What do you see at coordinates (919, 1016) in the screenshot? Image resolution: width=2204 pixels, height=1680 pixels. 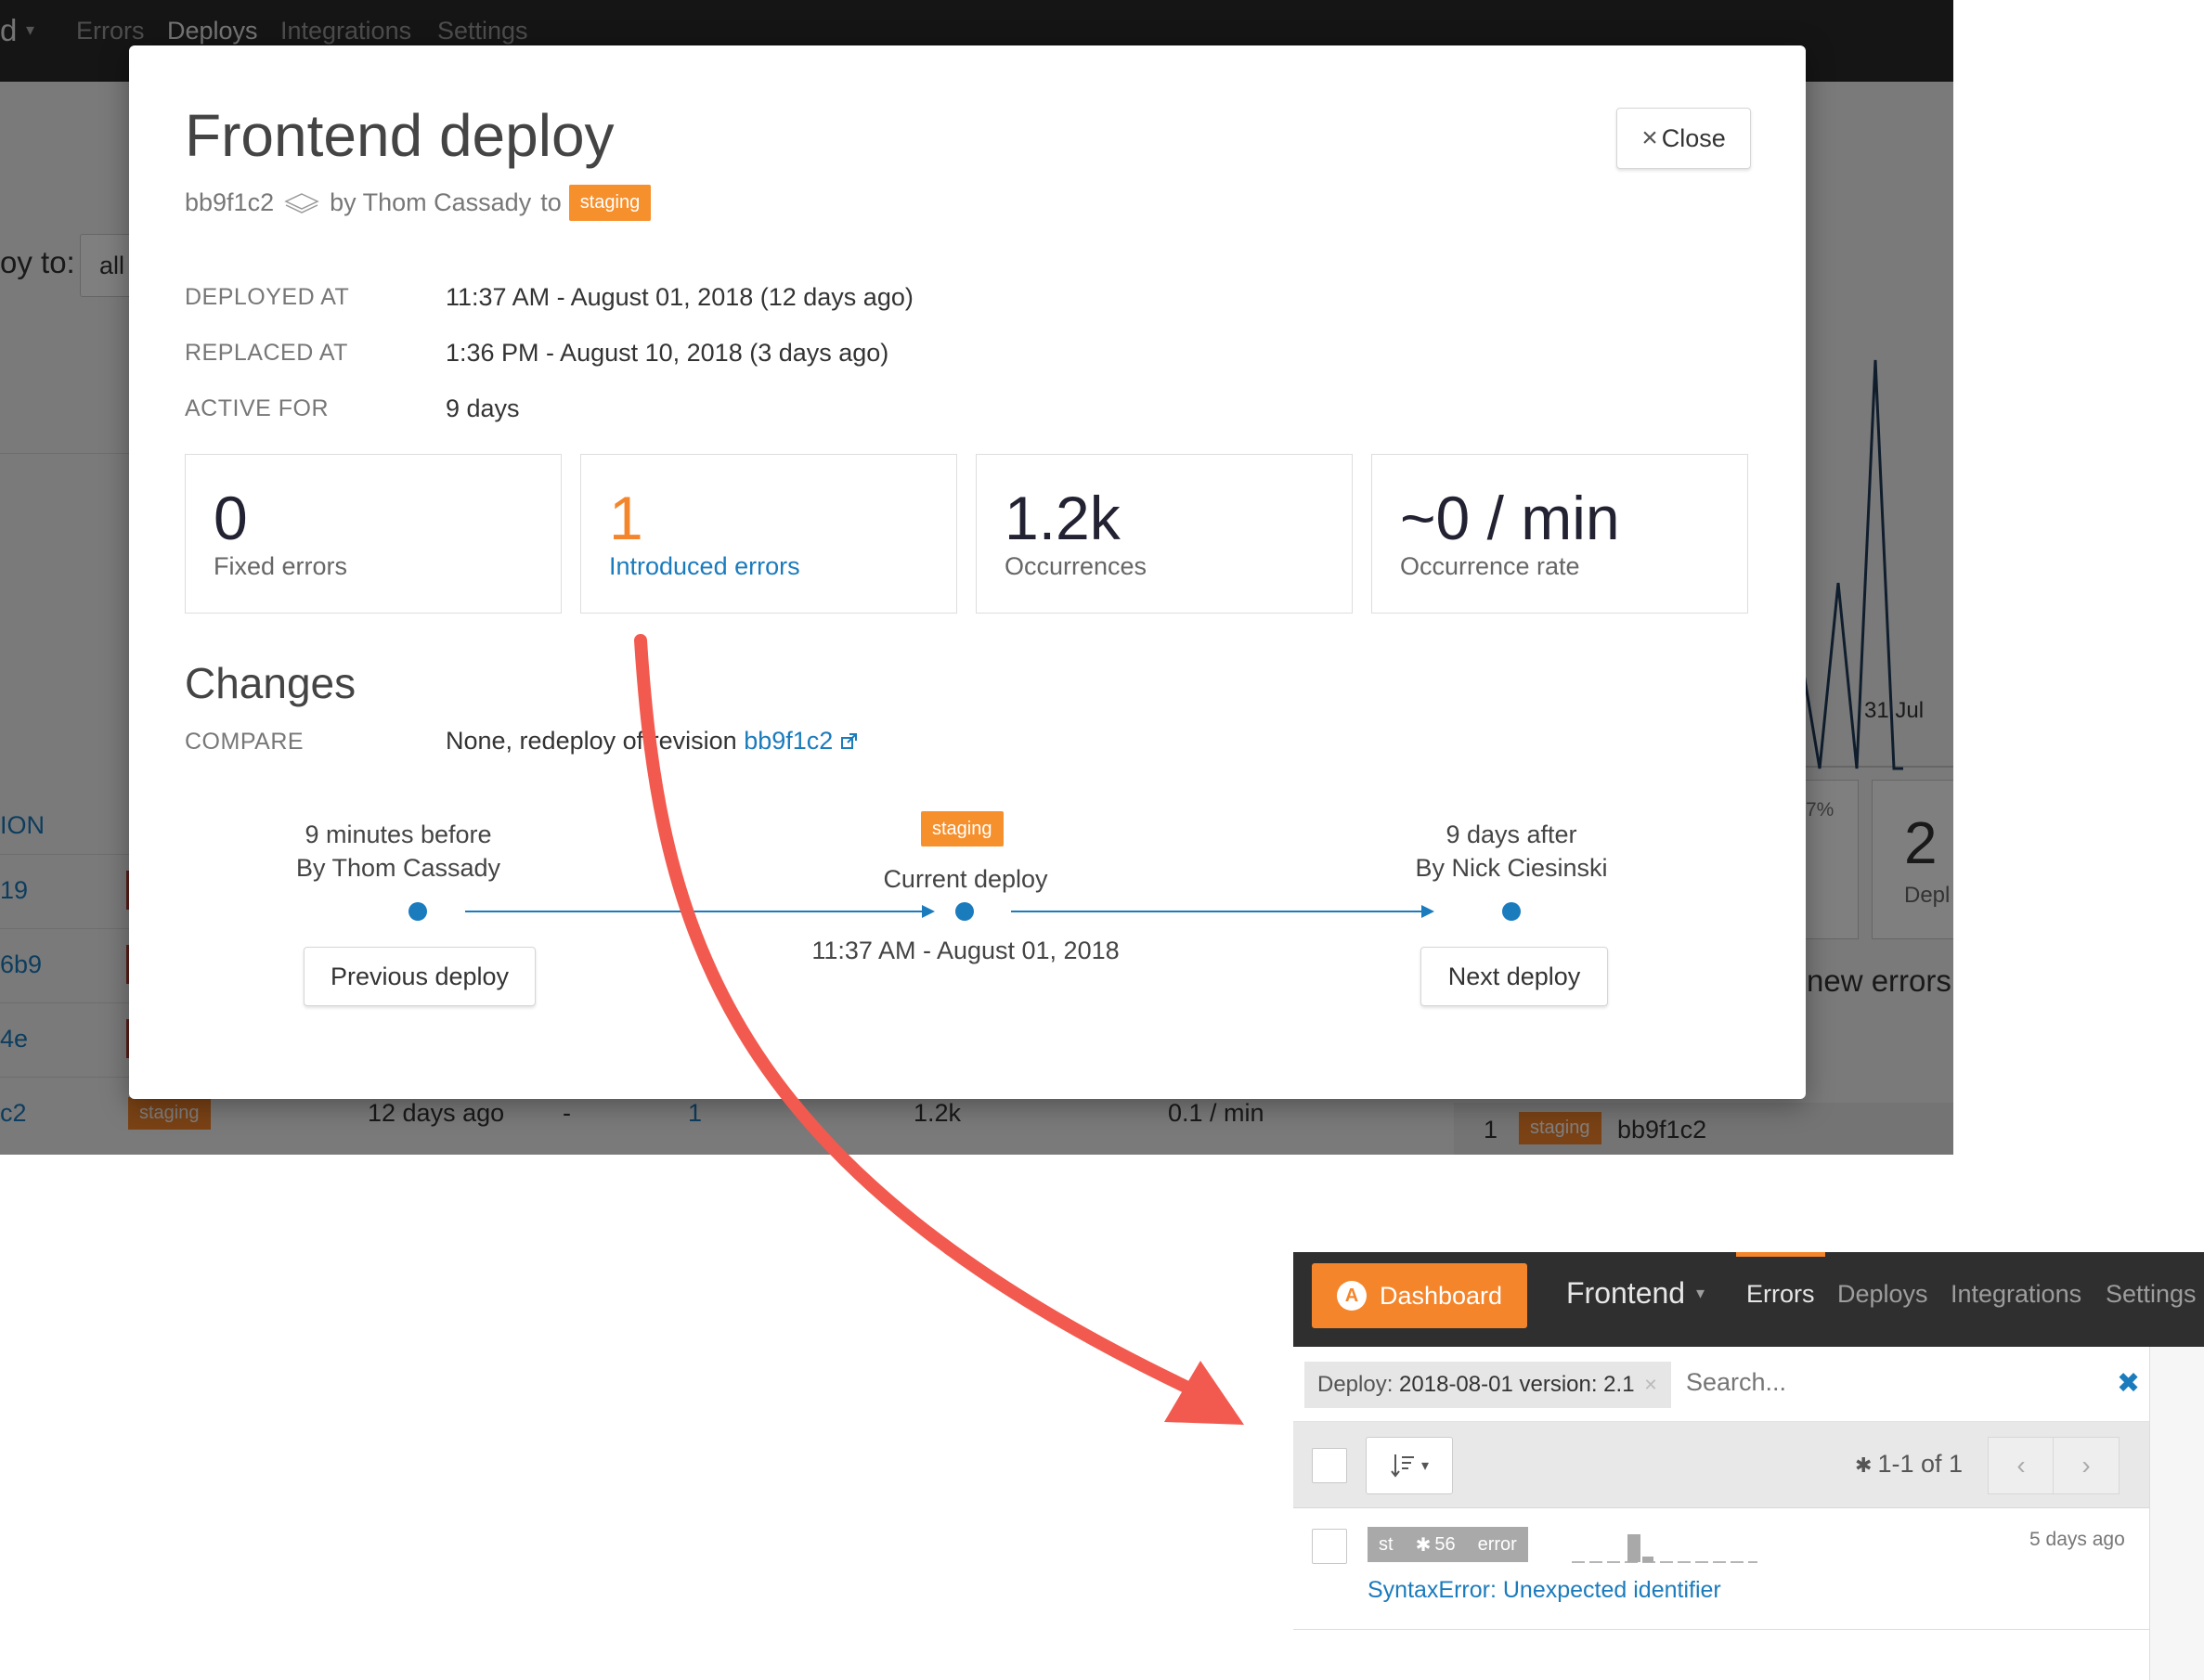 I see `callout-arrow-line` at bounding box center [919, 1016].